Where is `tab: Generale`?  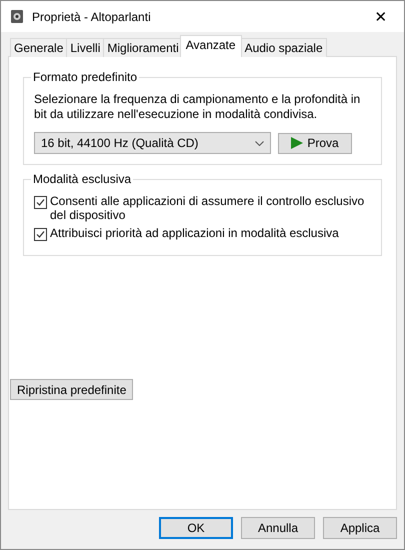
tab: Generale is located at coordinates (39, 47).